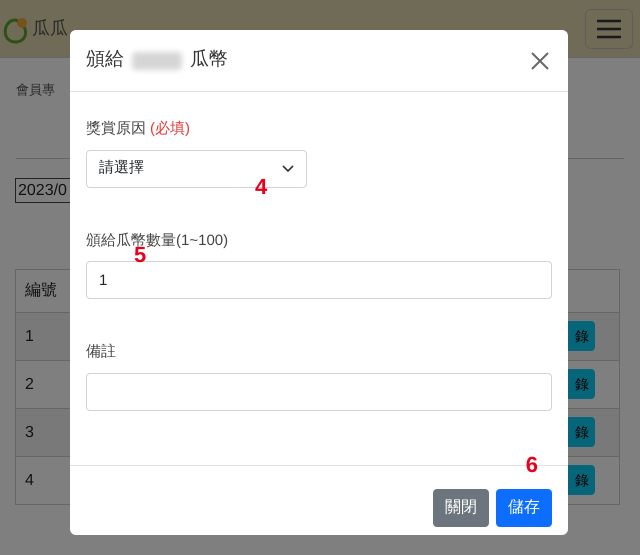 The image size is (640, 555). Describe the element at coordinates (157, 61) in the screenshot. I see `redacted-name` at that location.